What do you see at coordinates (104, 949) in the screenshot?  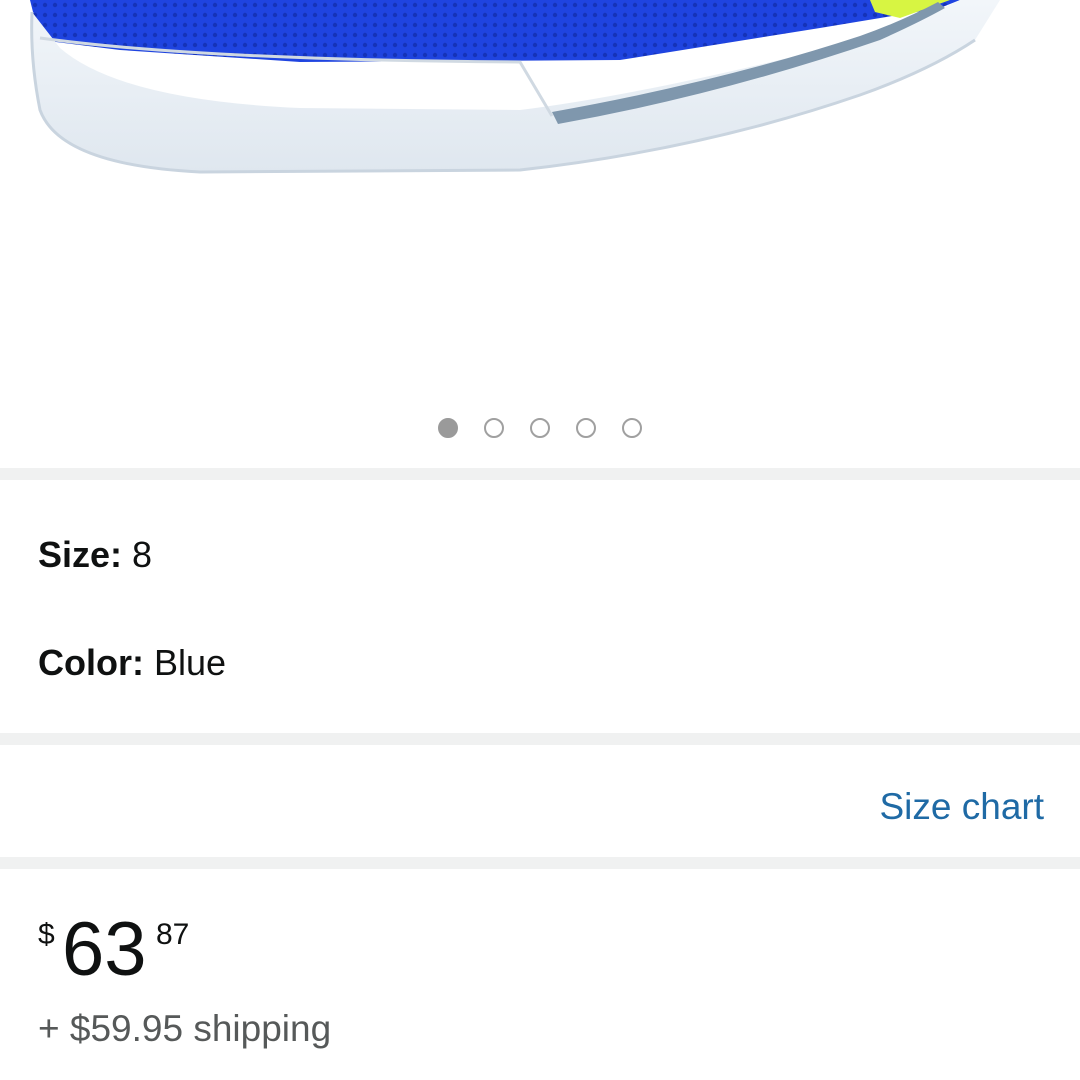 I see `price-whole: 63` at bounding box center [104, 949].